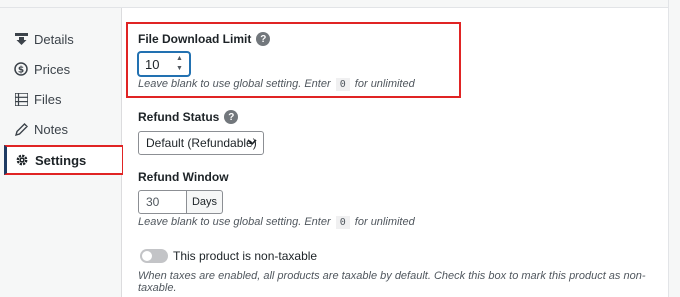  What do you see at coordinates (252, 143) in the screenshot?
I see `chevron-down-icon` at bounding box center [252, 143].